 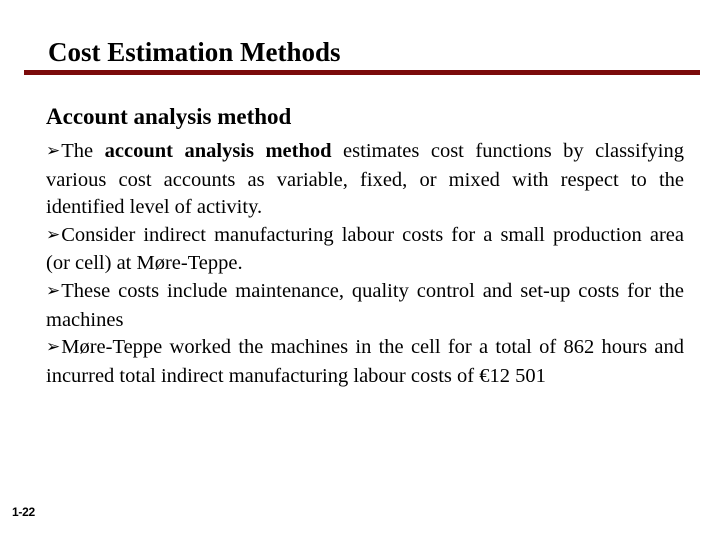 I want to click on page-title: Cost Estimation Methods, so click(x=194, y=52).